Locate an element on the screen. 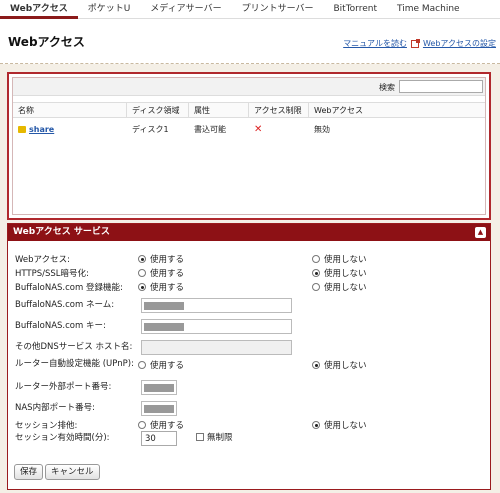  manual-link: マニュアルを読む is located at coordinates (375, 43).